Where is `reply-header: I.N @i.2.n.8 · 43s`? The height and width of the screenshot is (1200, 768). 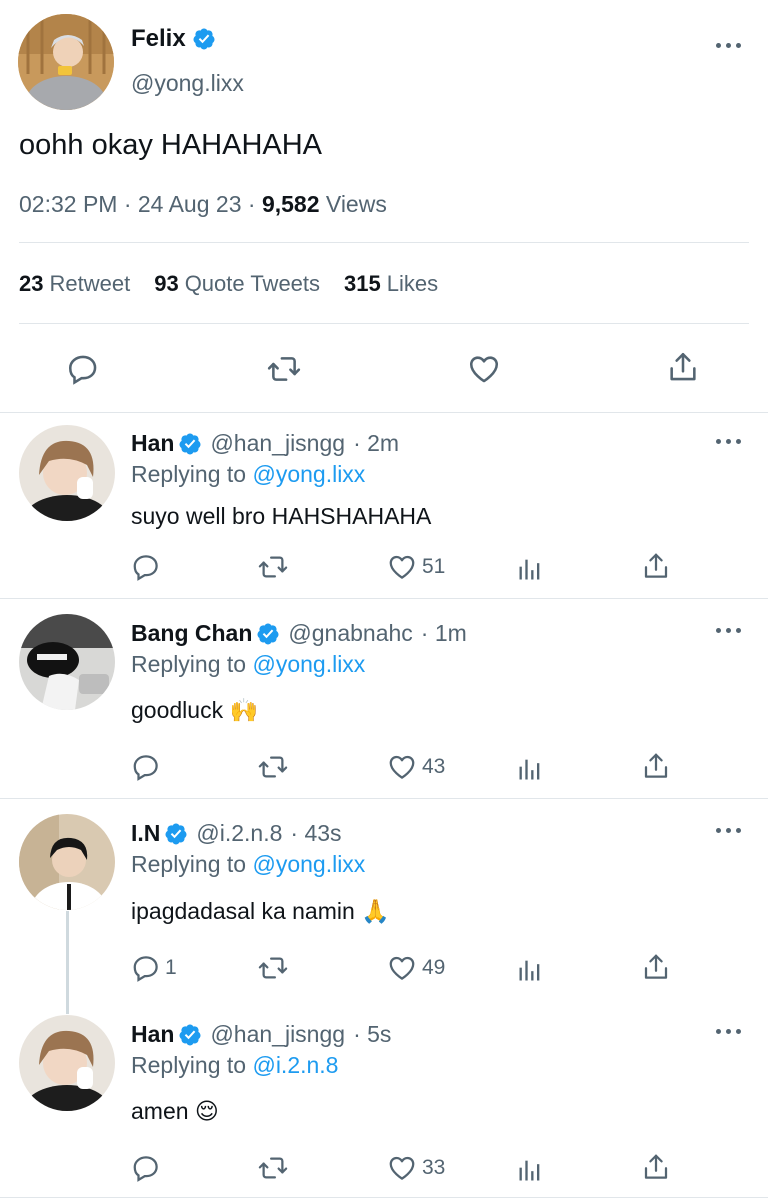 reply-header: I.N @i.2.n.8 · 43s is located at coordinates (236, 833).